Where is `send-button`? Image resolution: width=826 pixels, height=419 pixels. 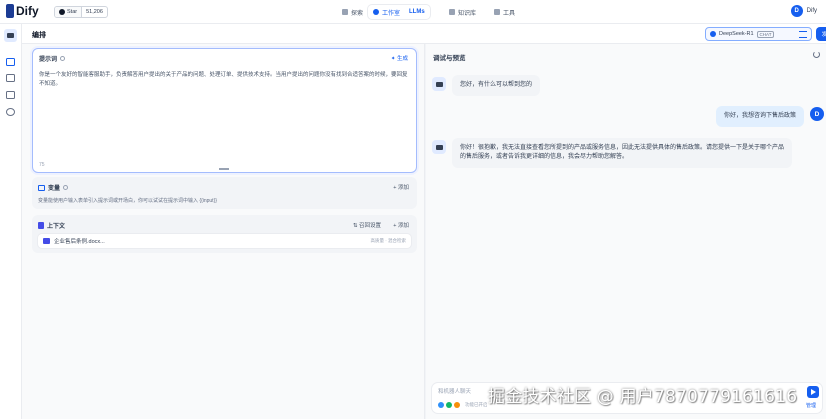
send-button is located at coordinates (813, 392).